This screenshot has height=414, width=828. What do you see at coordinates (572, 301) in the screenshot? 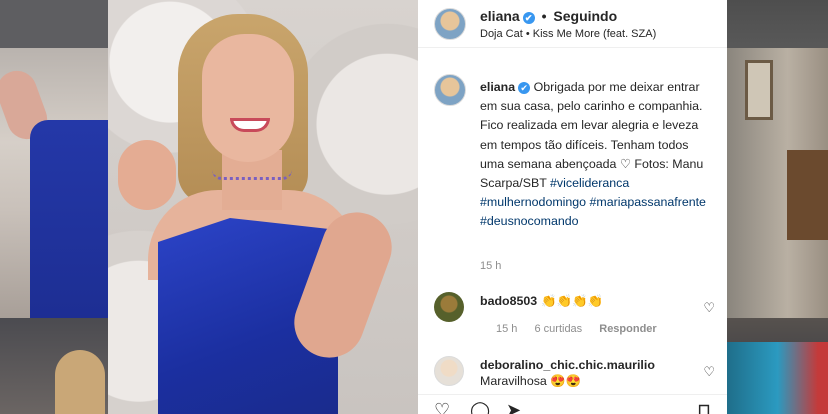
I see `comment-message: 👏👏👏👏` at bounding box center [572, 301].